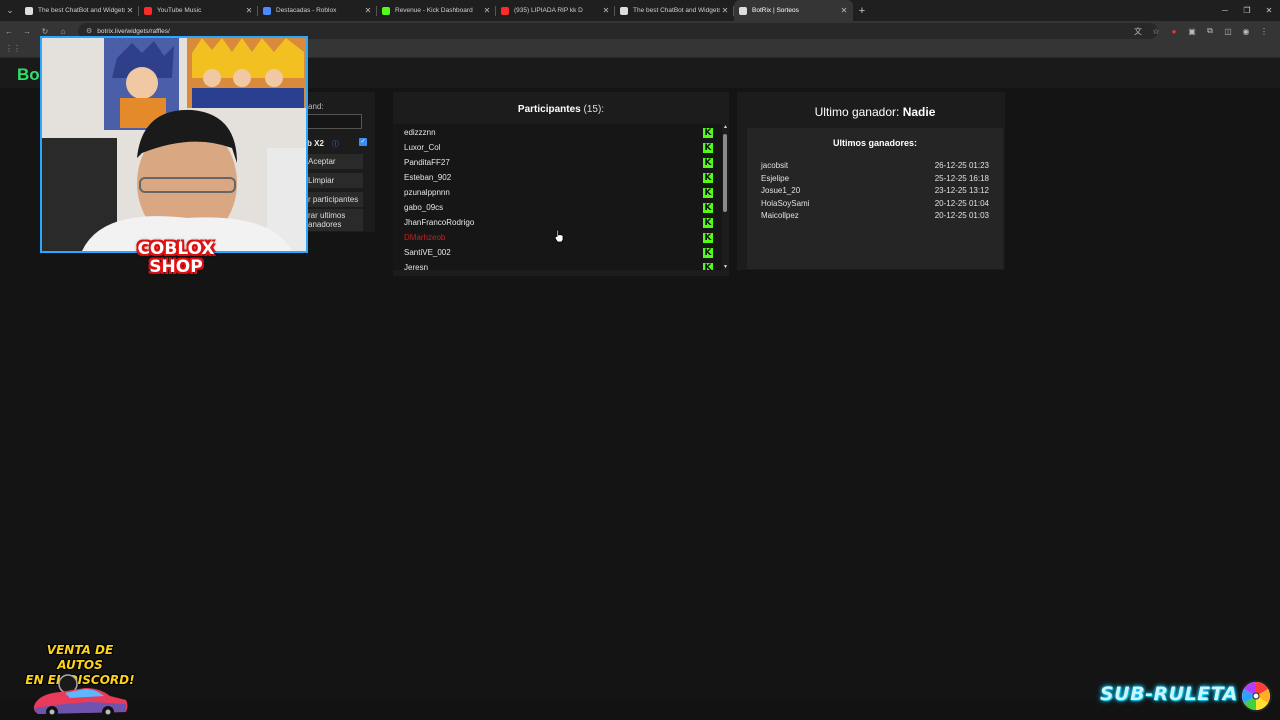  What do you see at coordinates (1269, 10) in the screenshot?
I see `close-window-icon: ✕` at bounding box center [1269, 10].